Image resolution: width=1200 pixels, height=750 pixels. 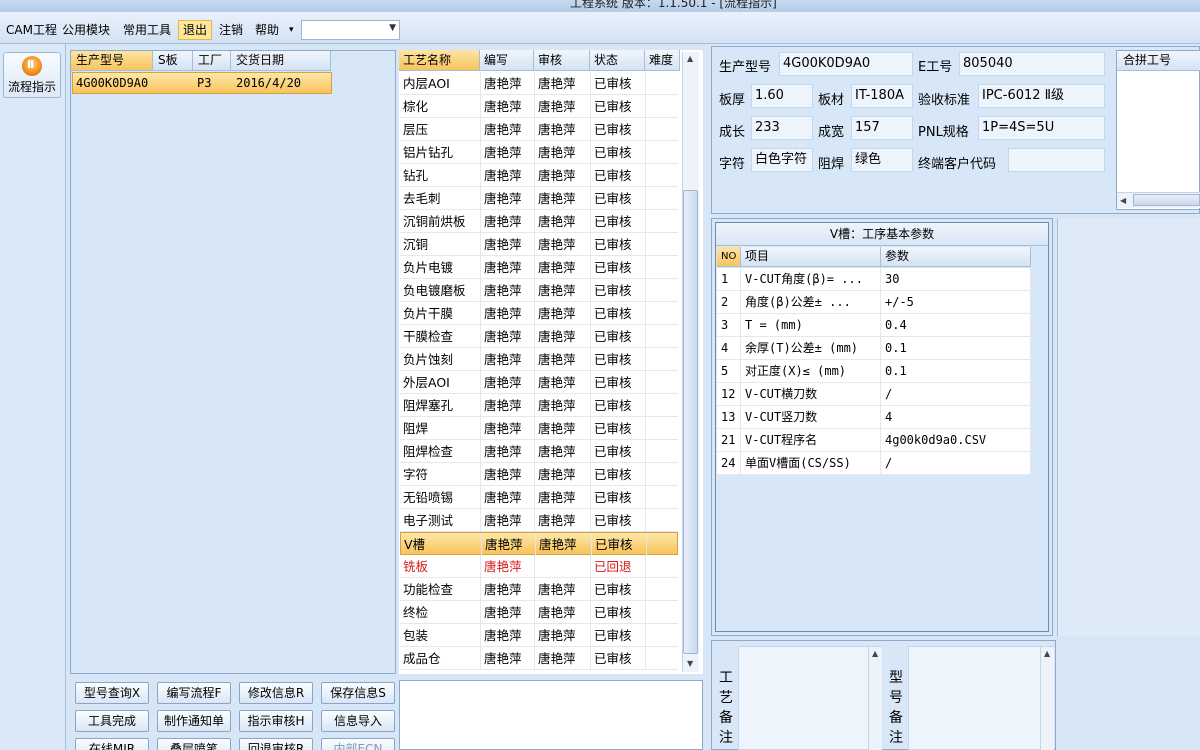 I want to click on col-param: 参数, so click(x=956, y=257).